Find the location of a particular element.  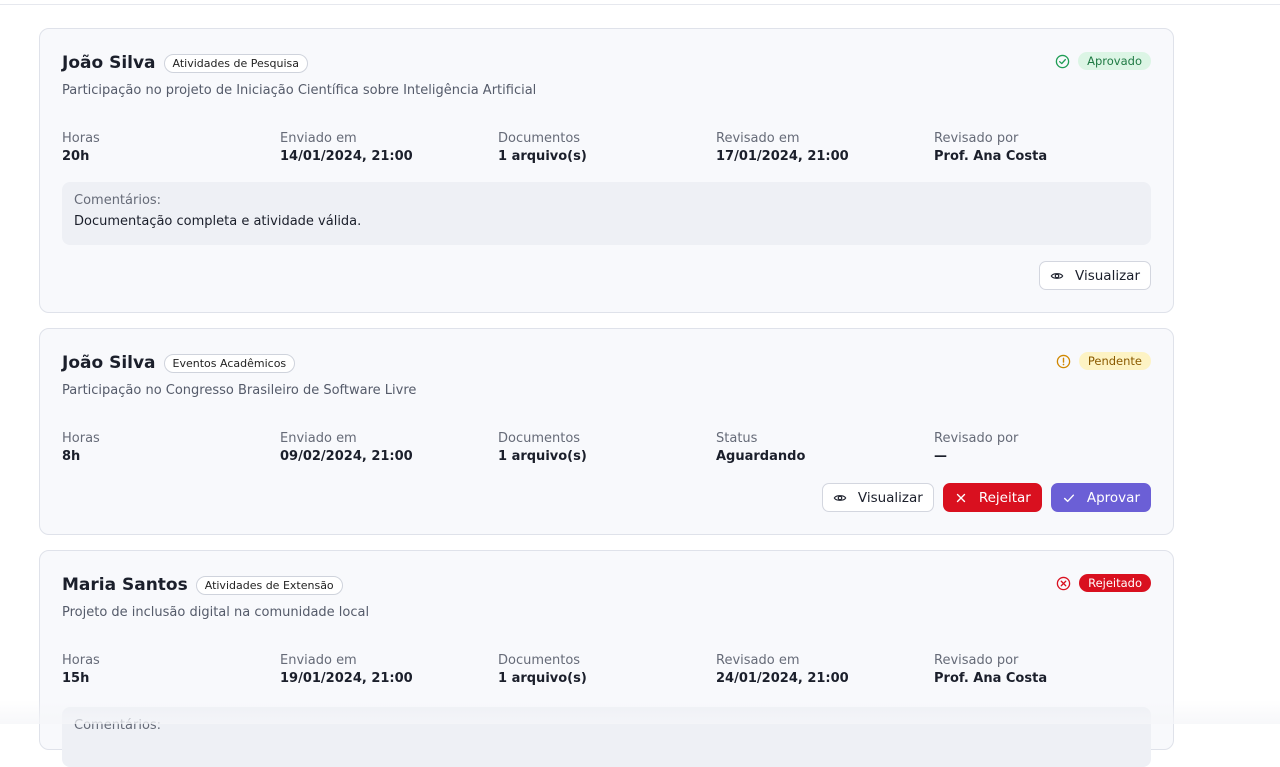

field-value: 14/01/2024, 21:00 is located at coordinates (346, 156).